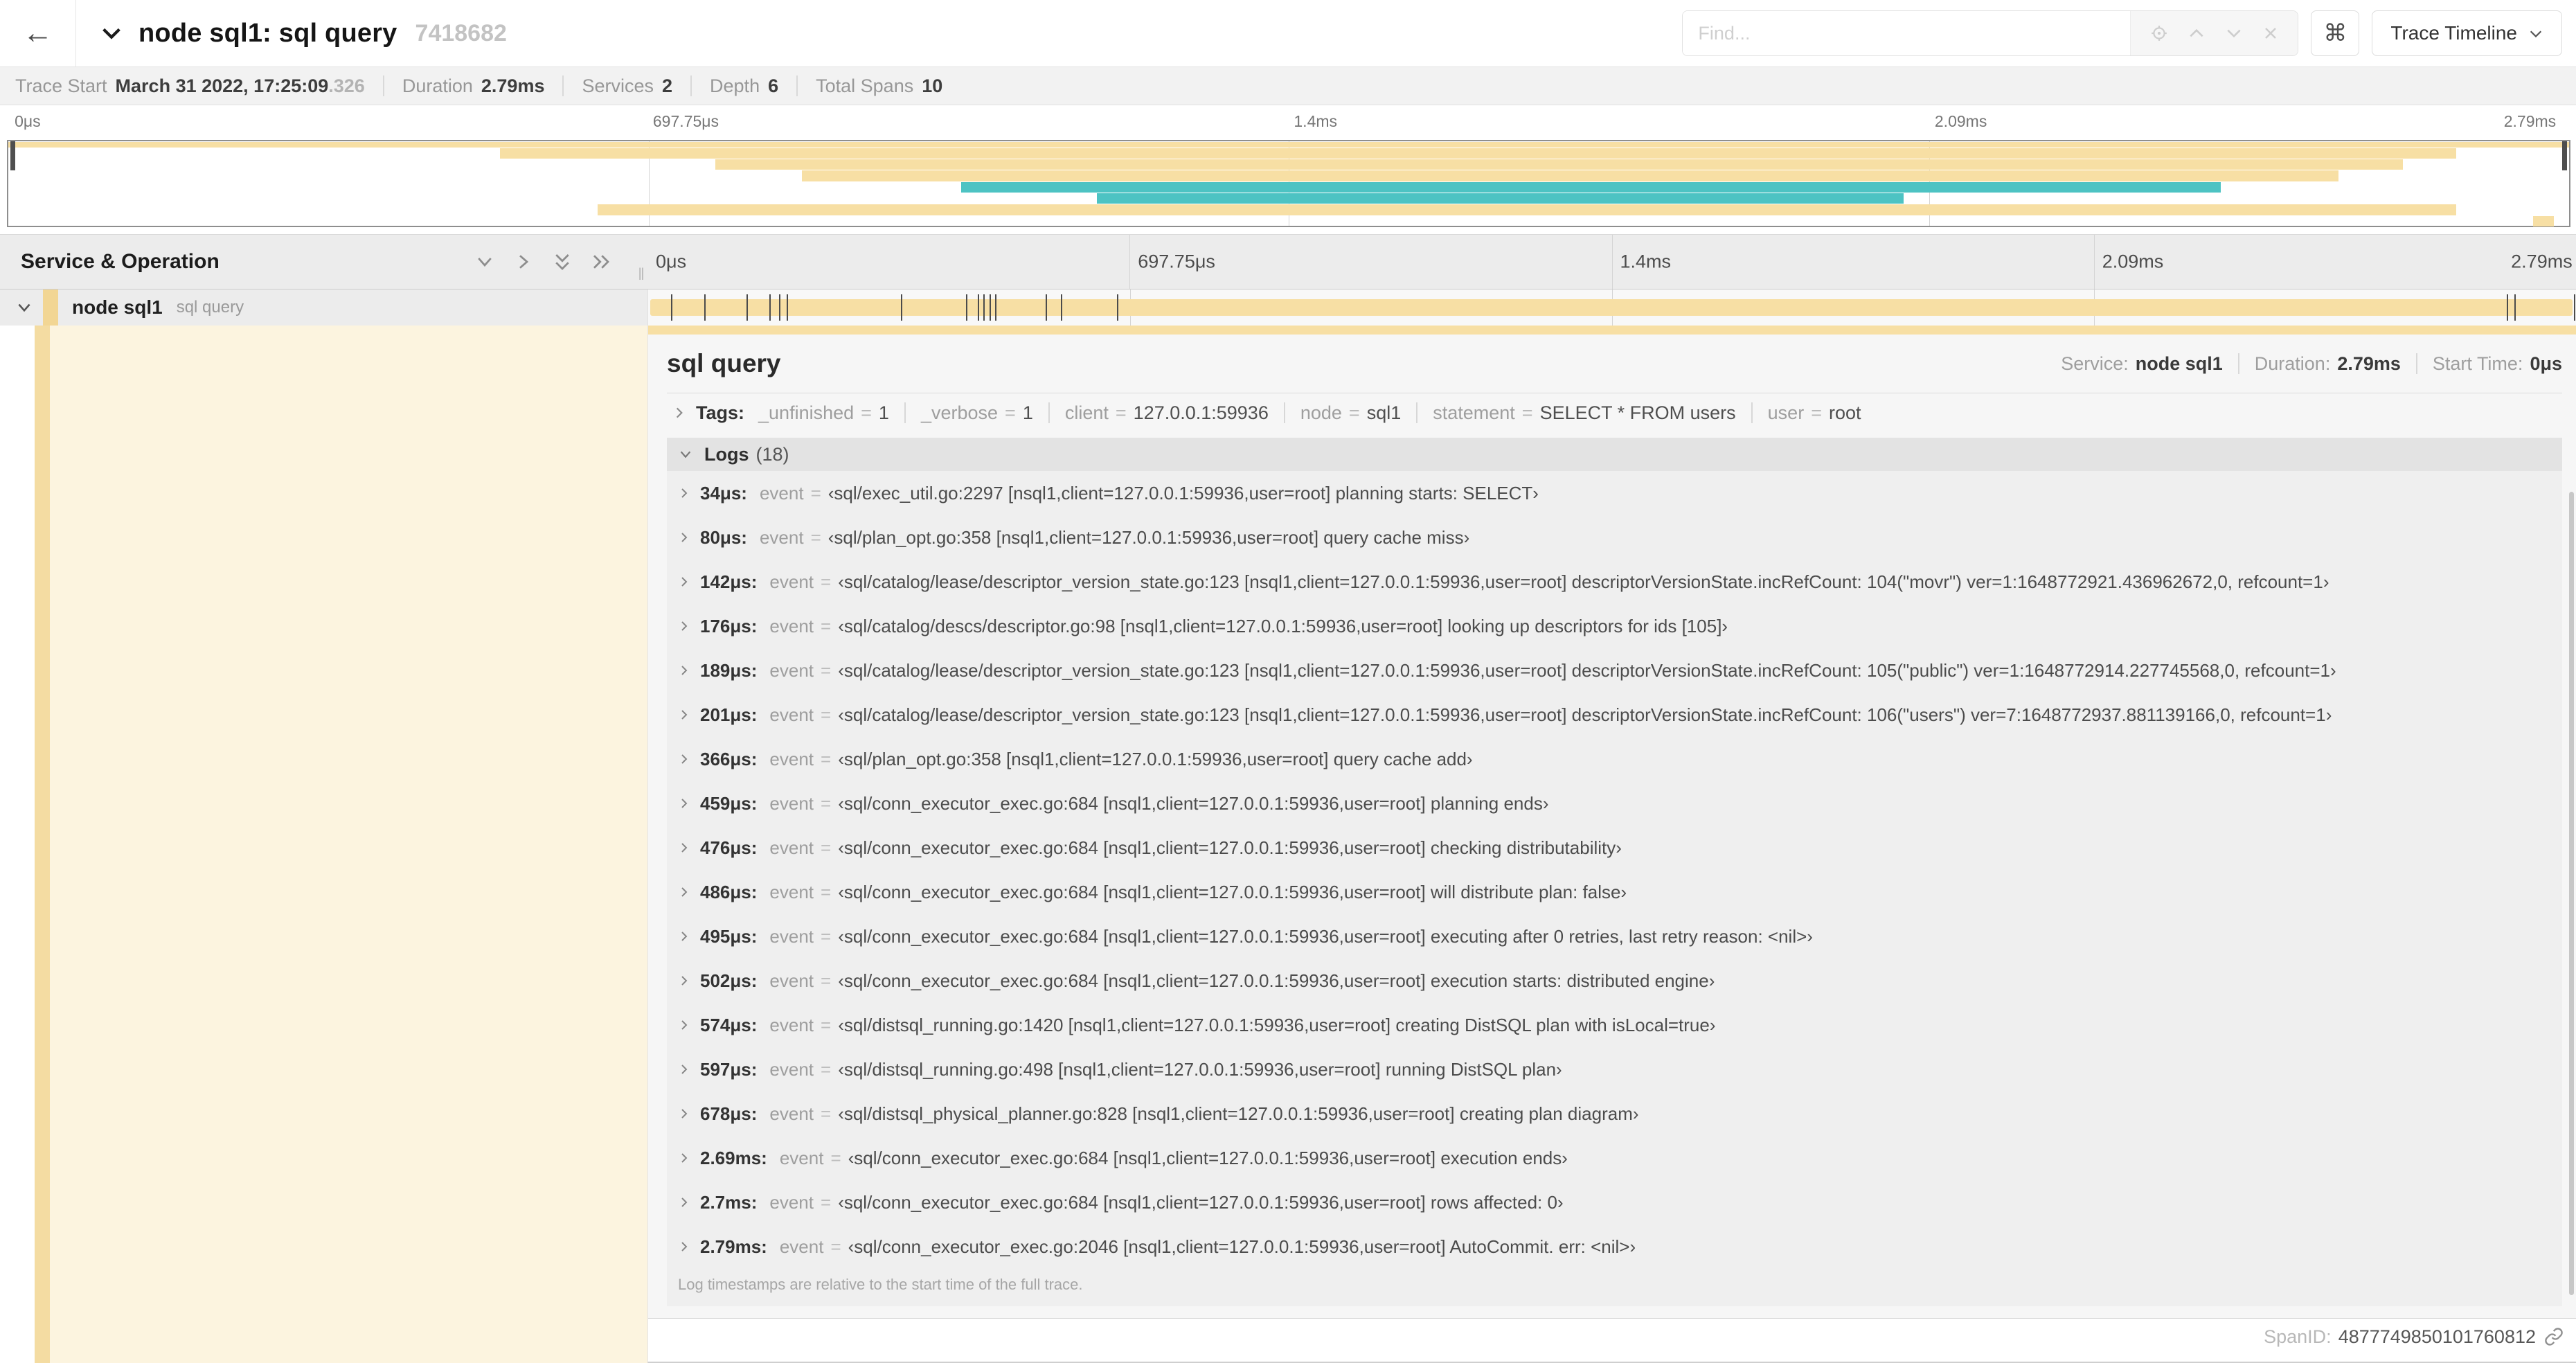  Describe the element at coordinates (865, 86) in the screenshot. I see `summary-label: Total Spans` at that location.